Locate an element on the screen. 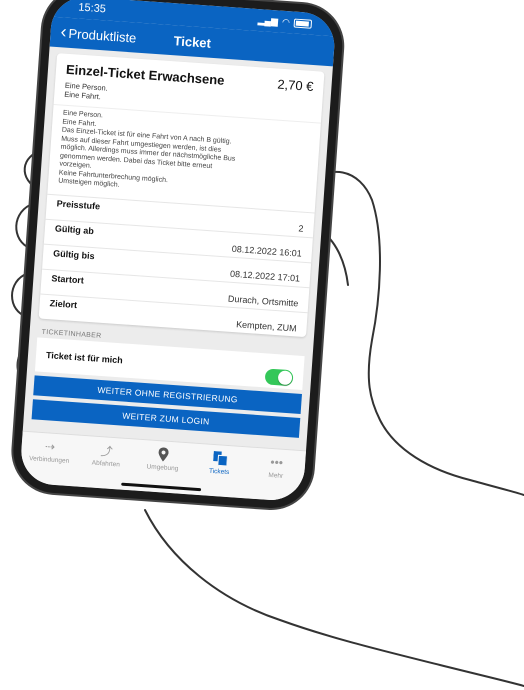 The width and height of the screenshot is (524, 690). detail-label: Zielort is located at coordinates (63, 303).